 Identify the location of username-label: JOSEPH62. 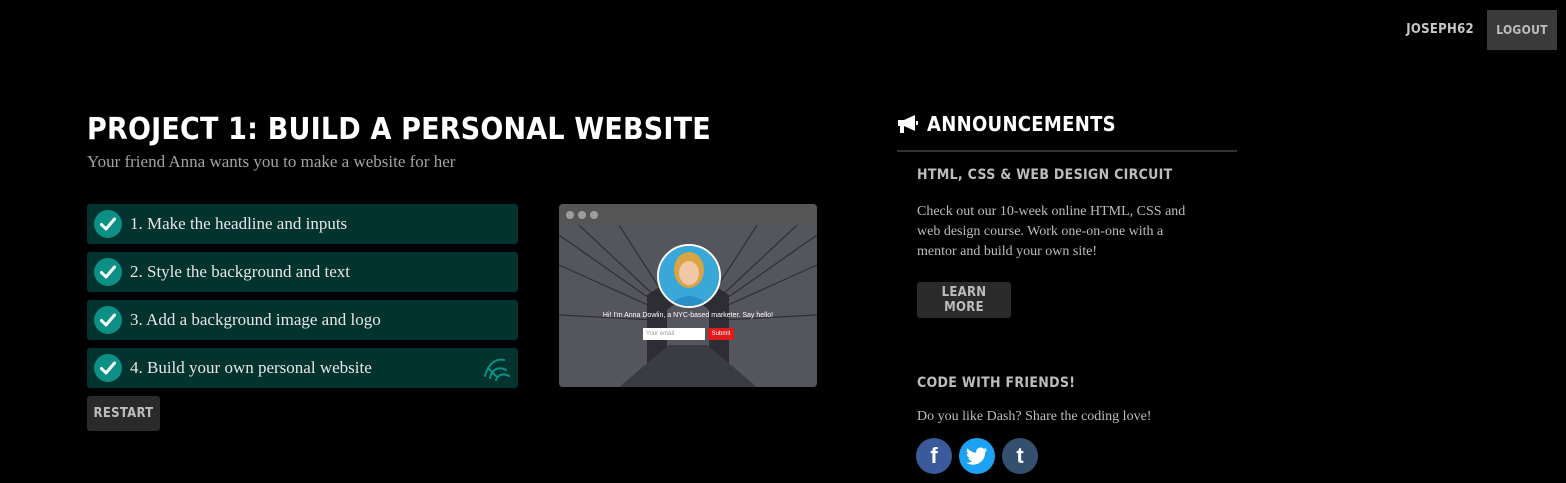
(1440, 29).